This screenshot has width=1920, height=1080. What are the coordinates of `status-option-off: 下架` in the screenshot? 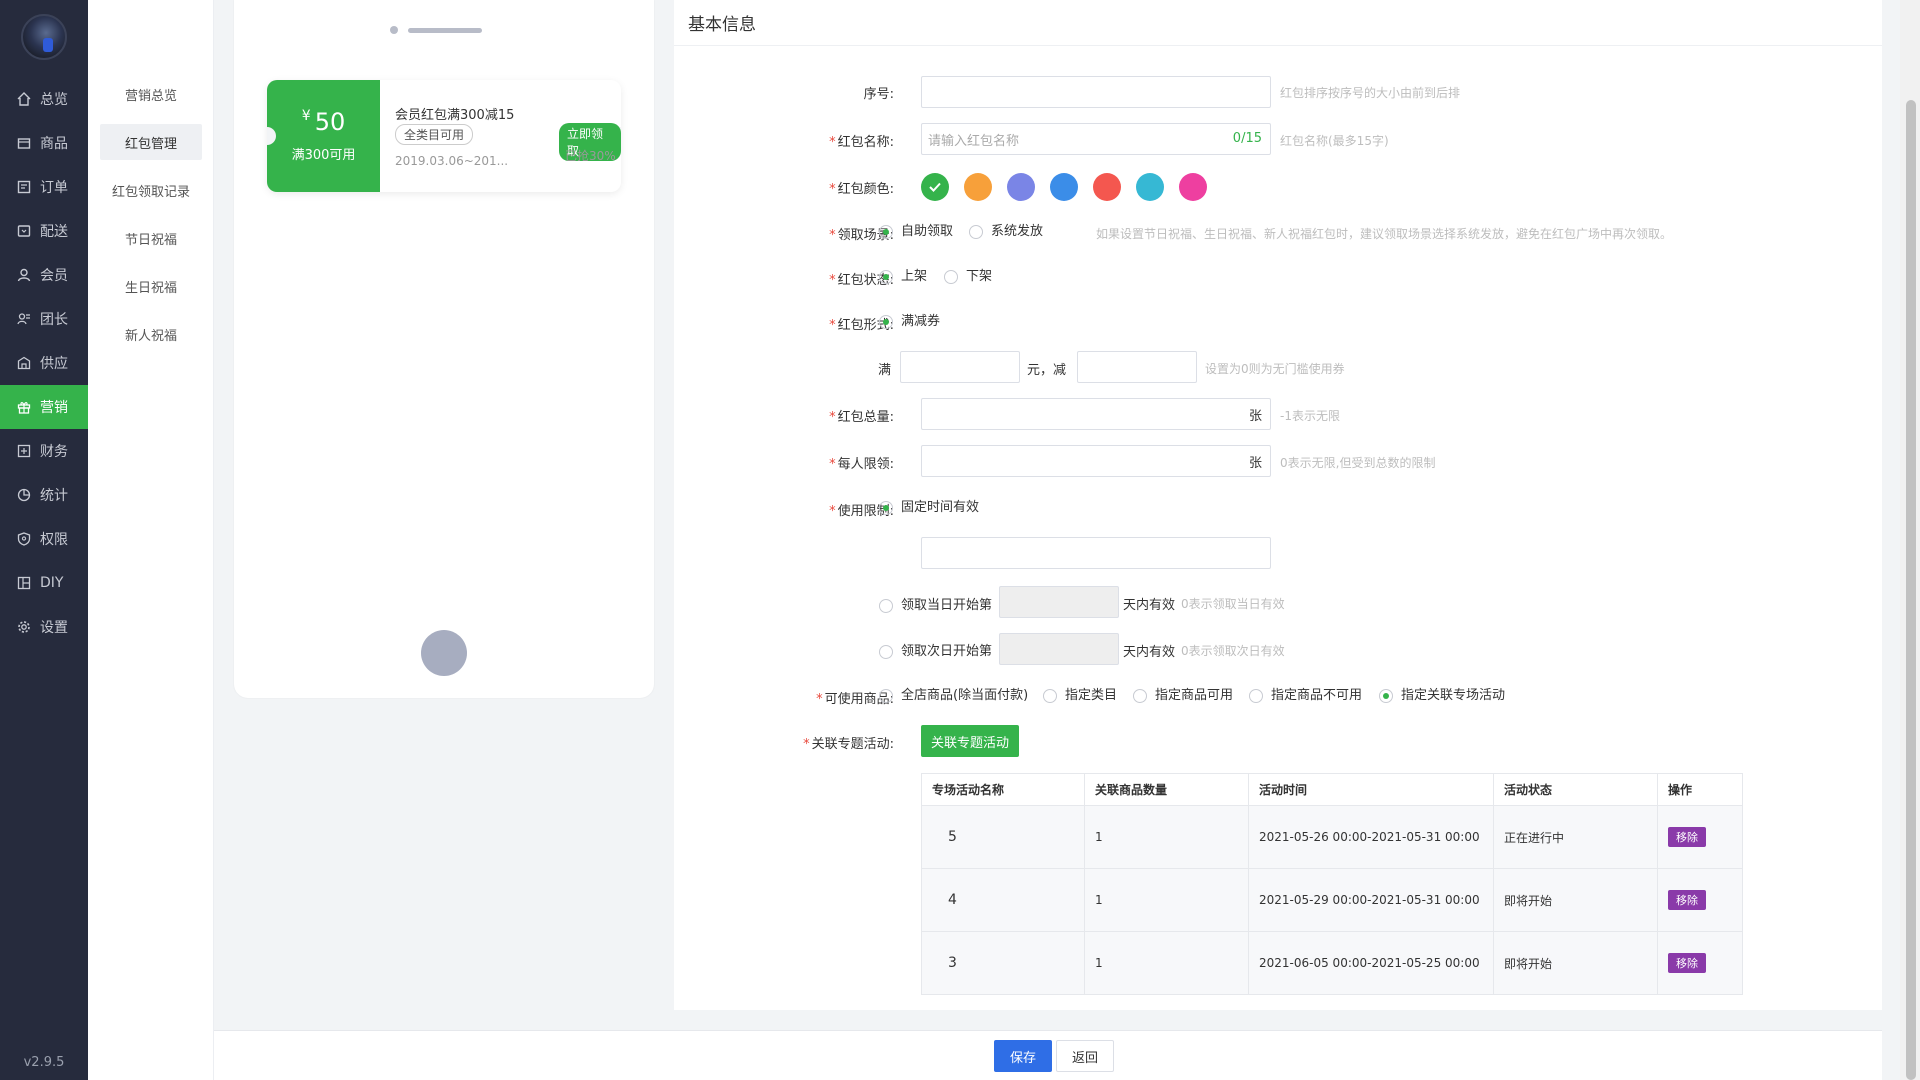 It's located at (968, 274).